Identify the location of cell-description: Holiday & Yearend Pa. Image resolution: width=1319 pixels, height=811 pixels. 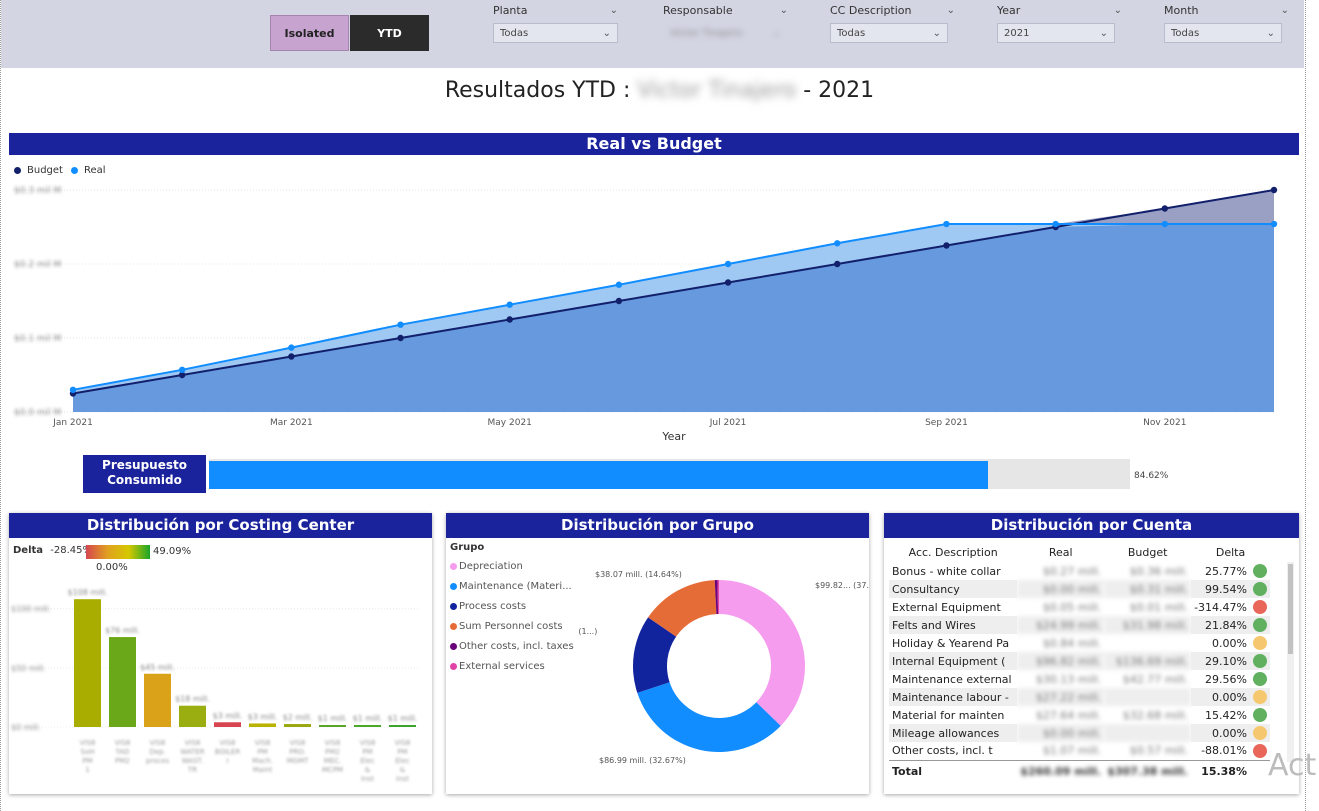
(951, 643).